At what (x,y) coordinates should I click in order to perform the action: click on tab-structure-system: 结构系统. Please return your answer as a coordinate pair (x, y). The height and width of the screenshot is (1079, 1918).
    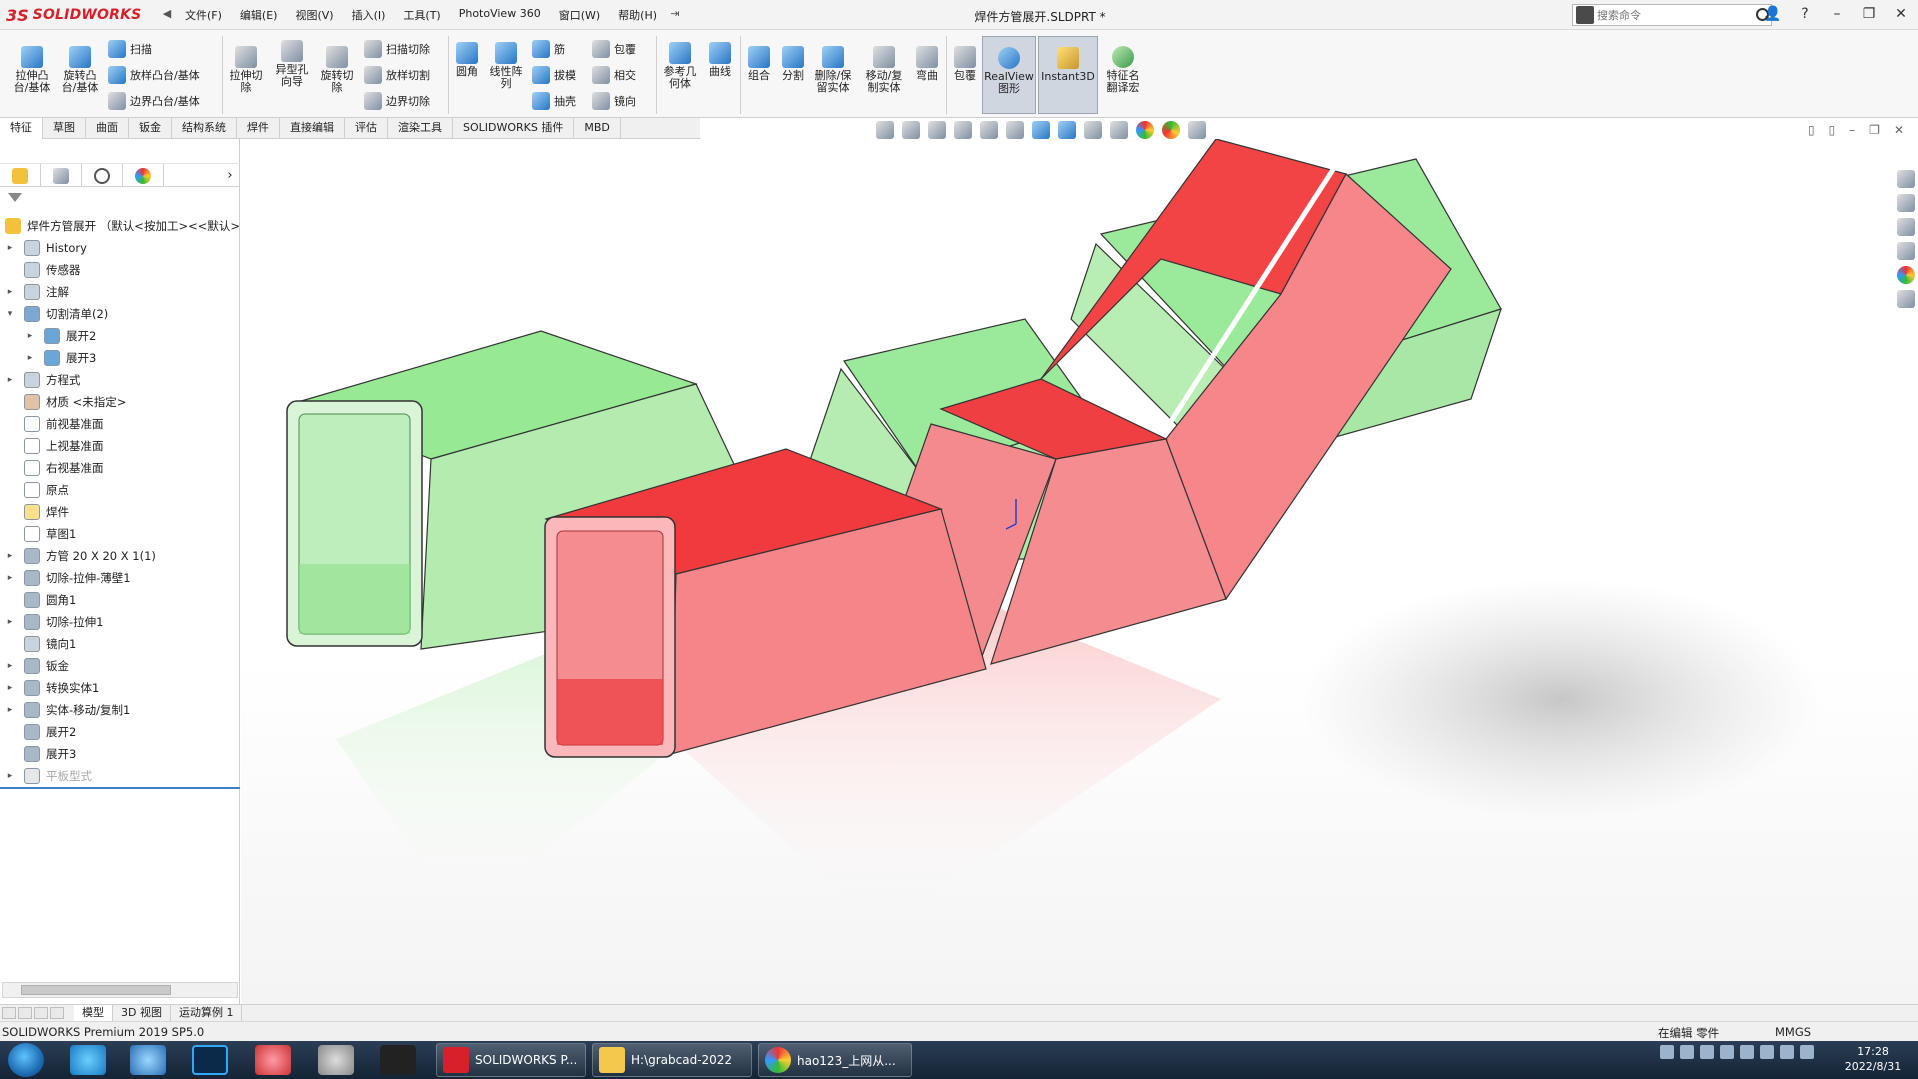
    Looking at the image, I should click on (204, 128).